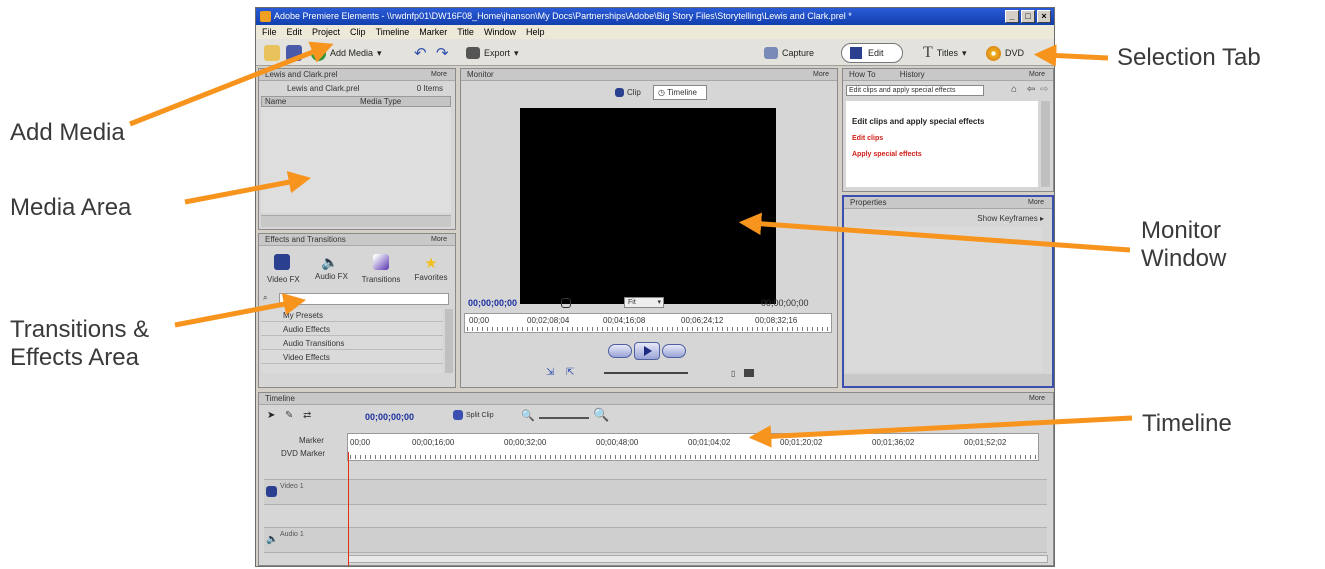  Describe the element at coordinates (71, 207) in the screenshot. I see `callout-media-area: Media Area` at that location.